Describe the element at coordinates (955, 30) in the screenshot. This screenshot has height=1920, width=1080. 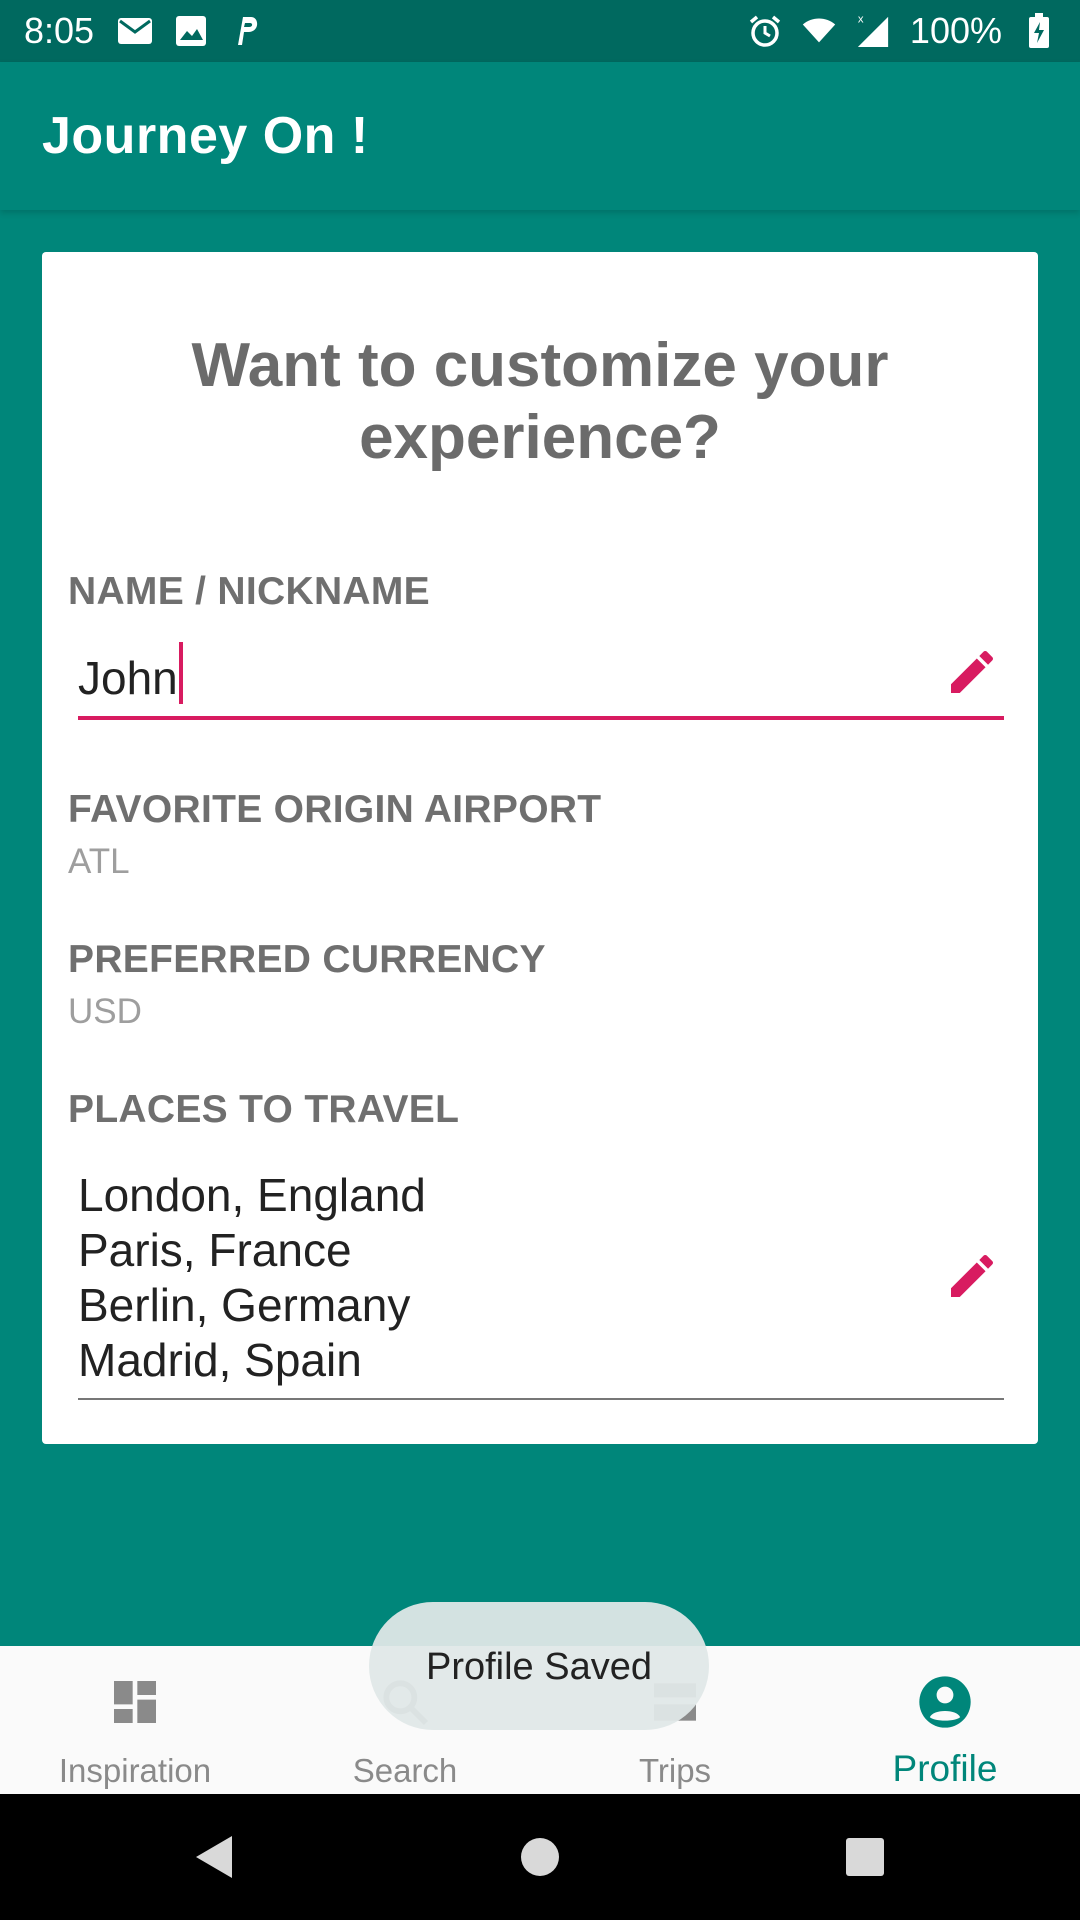
I see `battery-percent: 100%` at that location.